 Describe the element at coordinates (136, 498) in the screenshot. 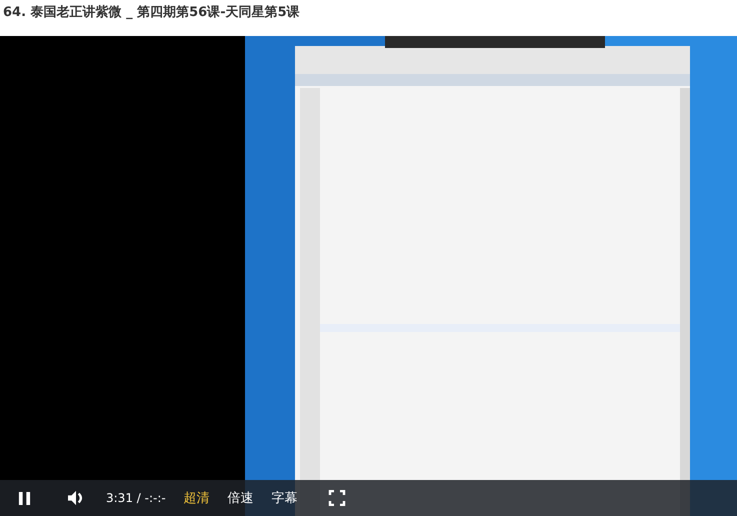

I see `playback-time: 3:31 / -:-:-` at that location.